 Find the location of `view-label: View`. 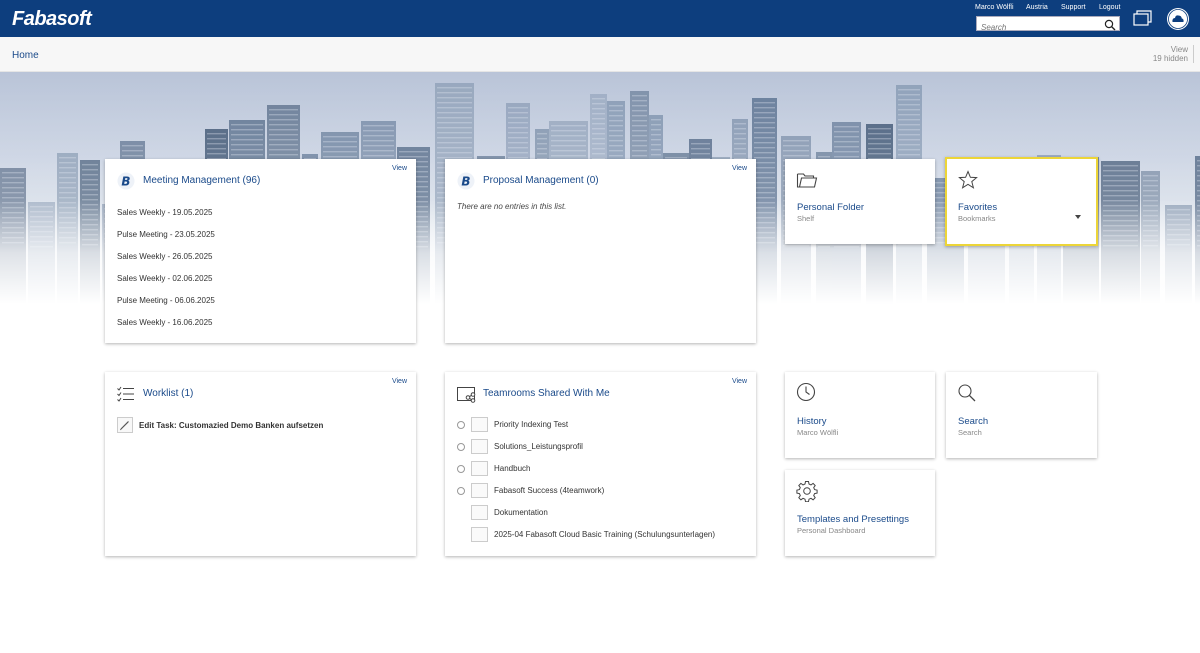

view-label: View is located at coordinates (1179, 49).